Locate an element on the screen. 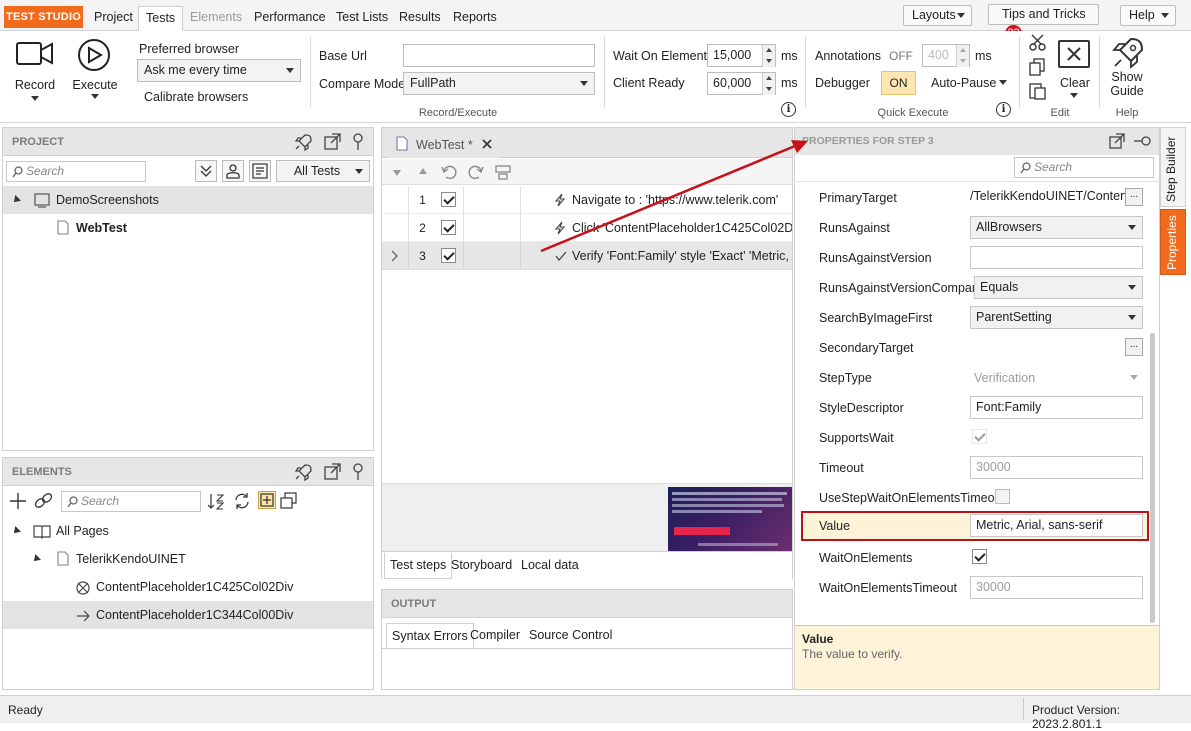 The width and height of the screenshot is (1191, 731). refresh-icon is located at coordinates (242, 501).